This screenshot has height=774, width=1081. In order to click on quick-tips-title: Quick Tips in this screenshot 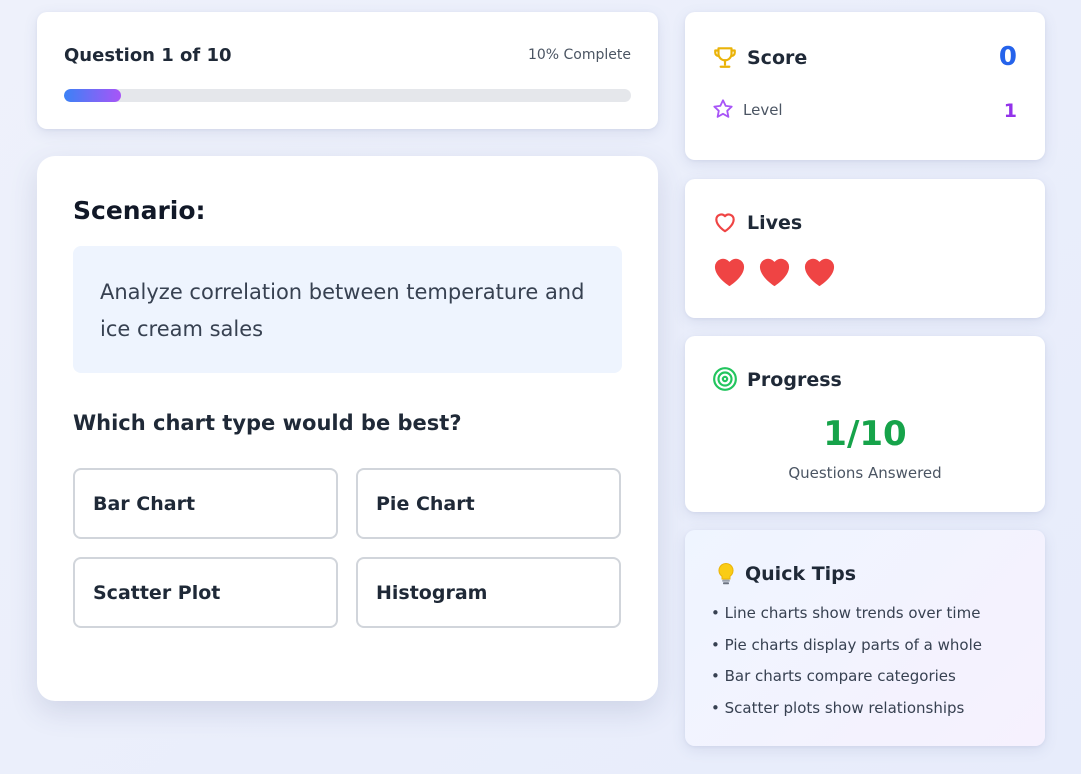, I will do `click(801, 574)`.